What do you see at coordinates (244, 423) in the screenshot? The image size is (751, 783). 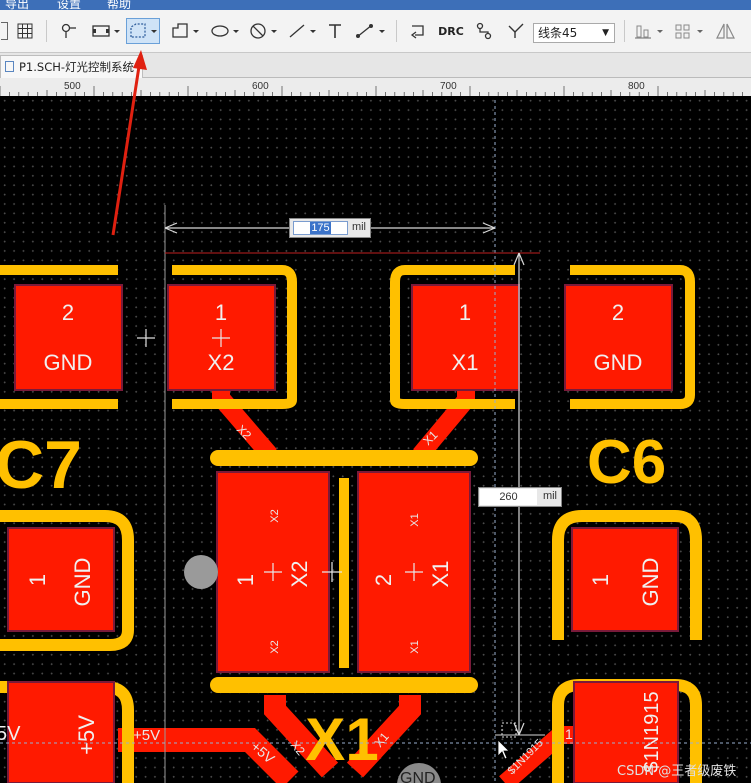 I see `trace-x2` at bounding box center [244, 423].